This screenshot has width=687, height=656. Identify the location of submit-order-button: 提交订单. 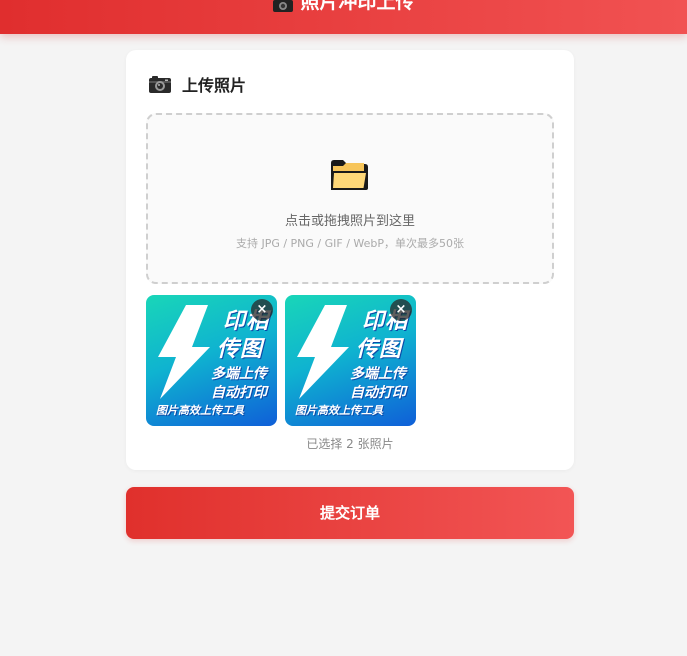
(350, 513).